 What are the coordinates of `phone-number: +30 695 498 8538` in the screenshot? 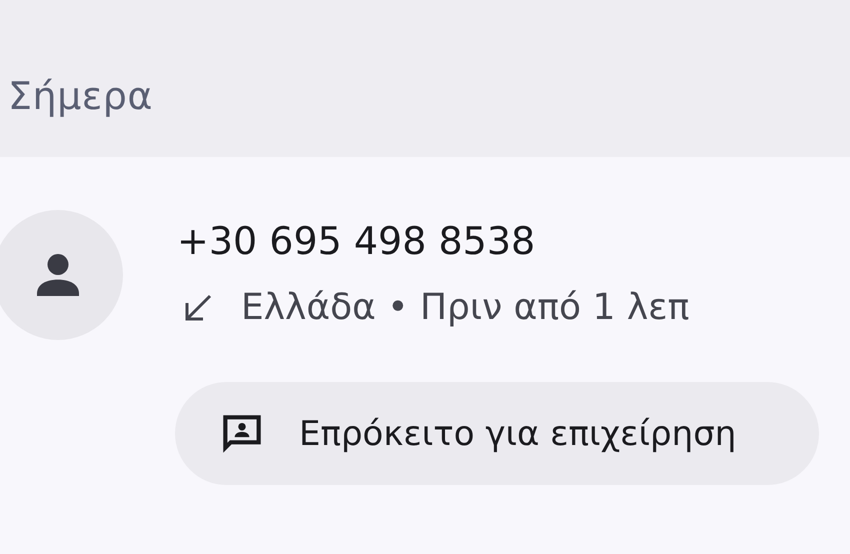 It's located at (356, 241).